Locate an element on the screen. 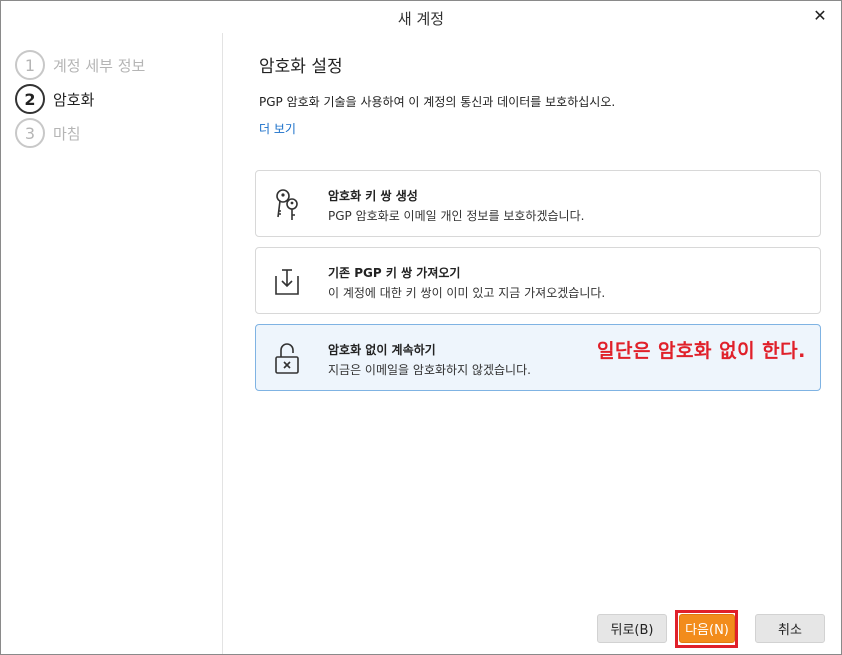  step-number: 3 is located at coordinates (30, 133).